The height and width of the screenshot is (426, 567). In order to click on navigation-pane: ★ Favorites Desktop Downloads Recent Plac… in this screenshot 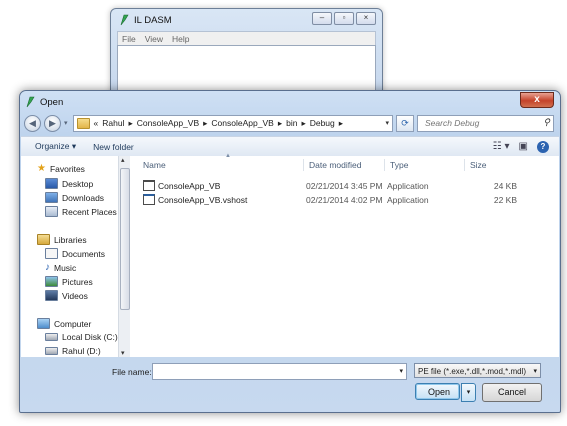, I will do `click(69, 256)`.